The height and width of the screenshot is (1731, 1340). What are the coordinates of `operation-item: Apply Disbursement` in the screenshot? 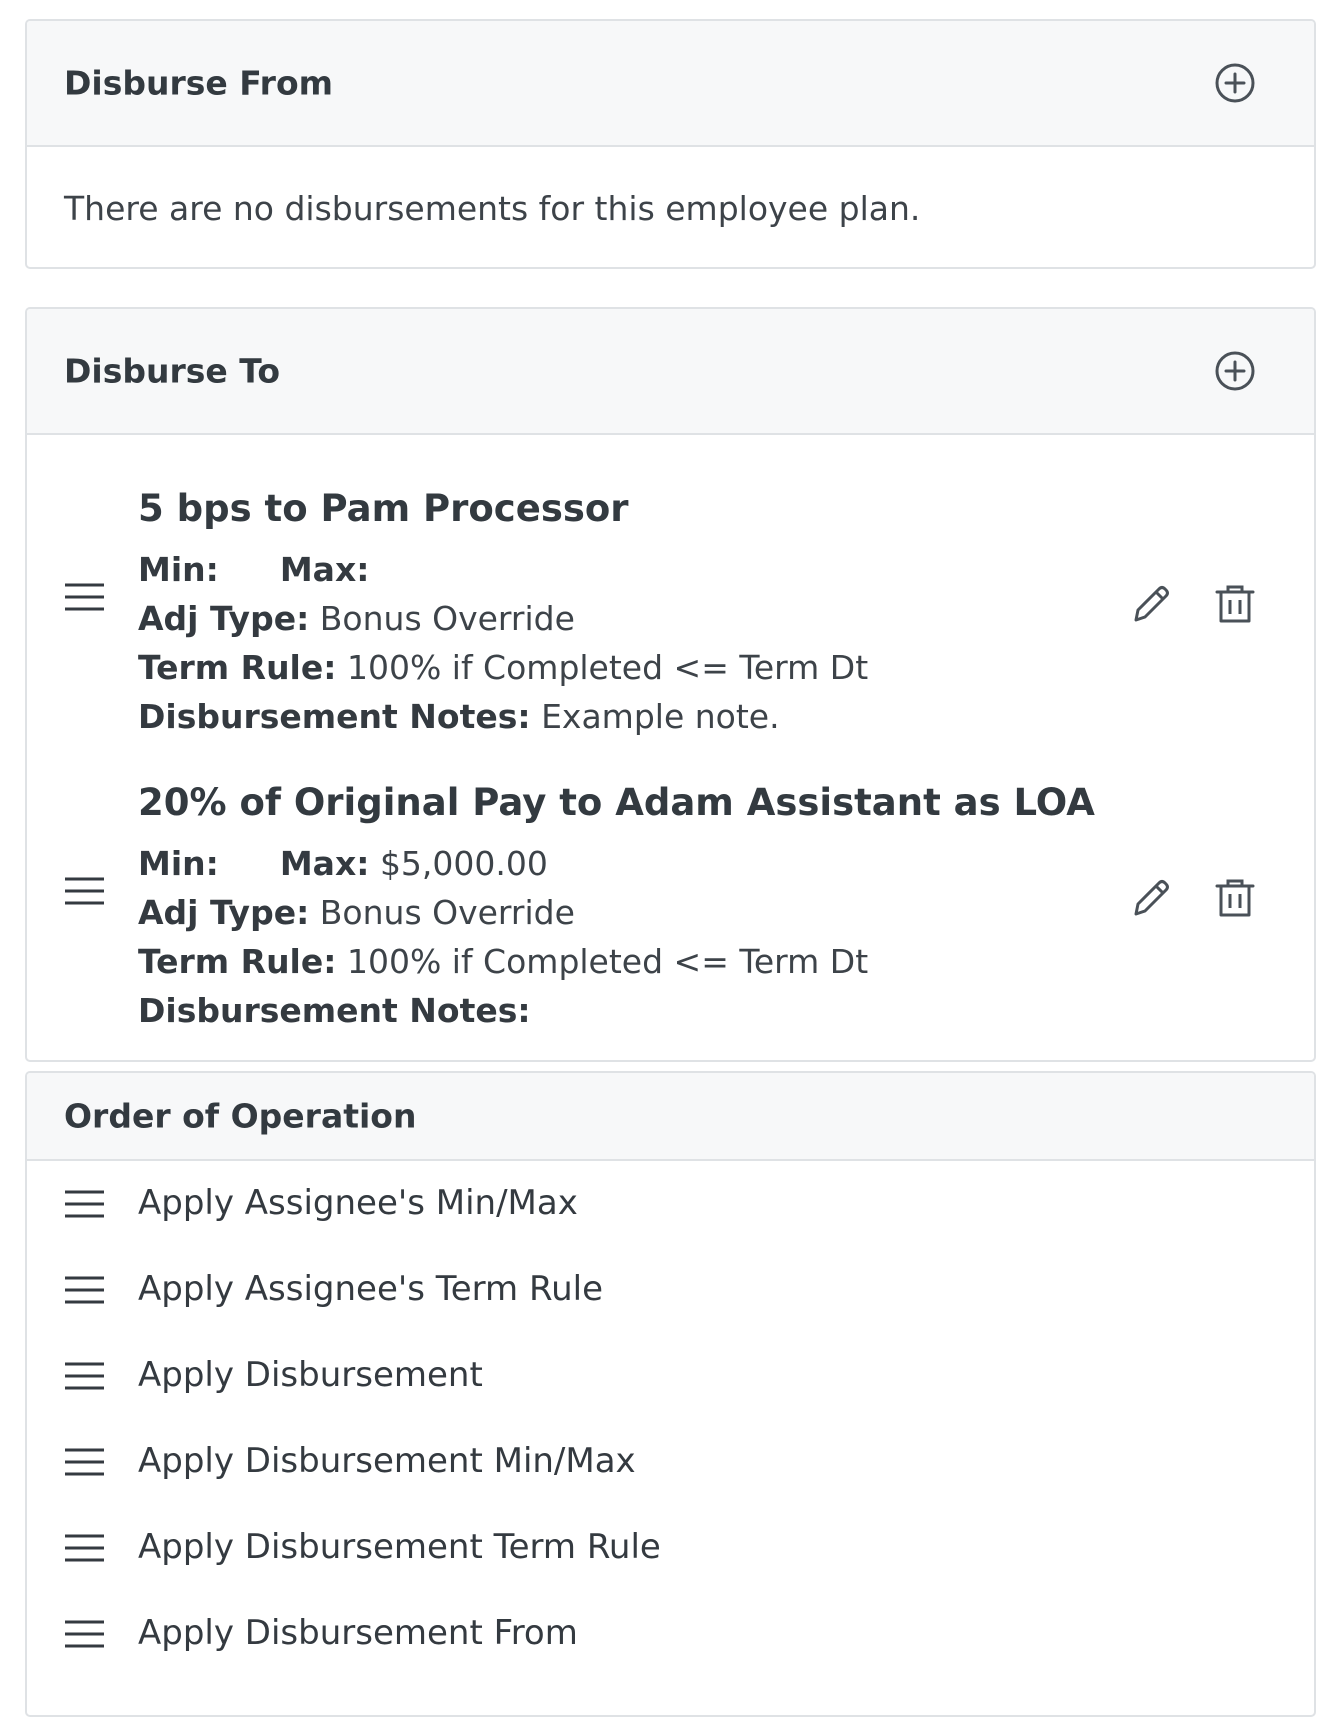 It's located at (670, 1376).